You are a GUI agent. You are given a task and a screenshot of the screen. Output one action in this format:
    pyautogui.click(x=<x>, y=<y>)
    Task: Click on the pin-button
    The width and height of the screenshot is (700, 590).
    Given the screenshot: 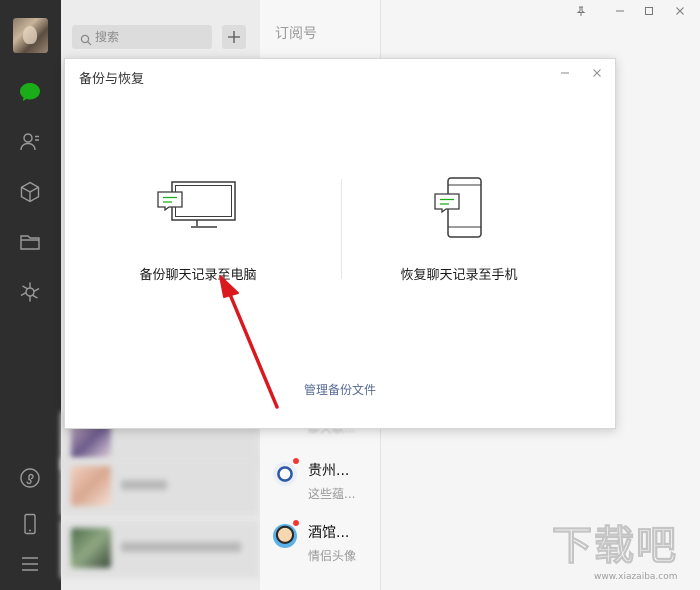 What is the action you would take?
    pyautogui.click(x=581, y=11)
    